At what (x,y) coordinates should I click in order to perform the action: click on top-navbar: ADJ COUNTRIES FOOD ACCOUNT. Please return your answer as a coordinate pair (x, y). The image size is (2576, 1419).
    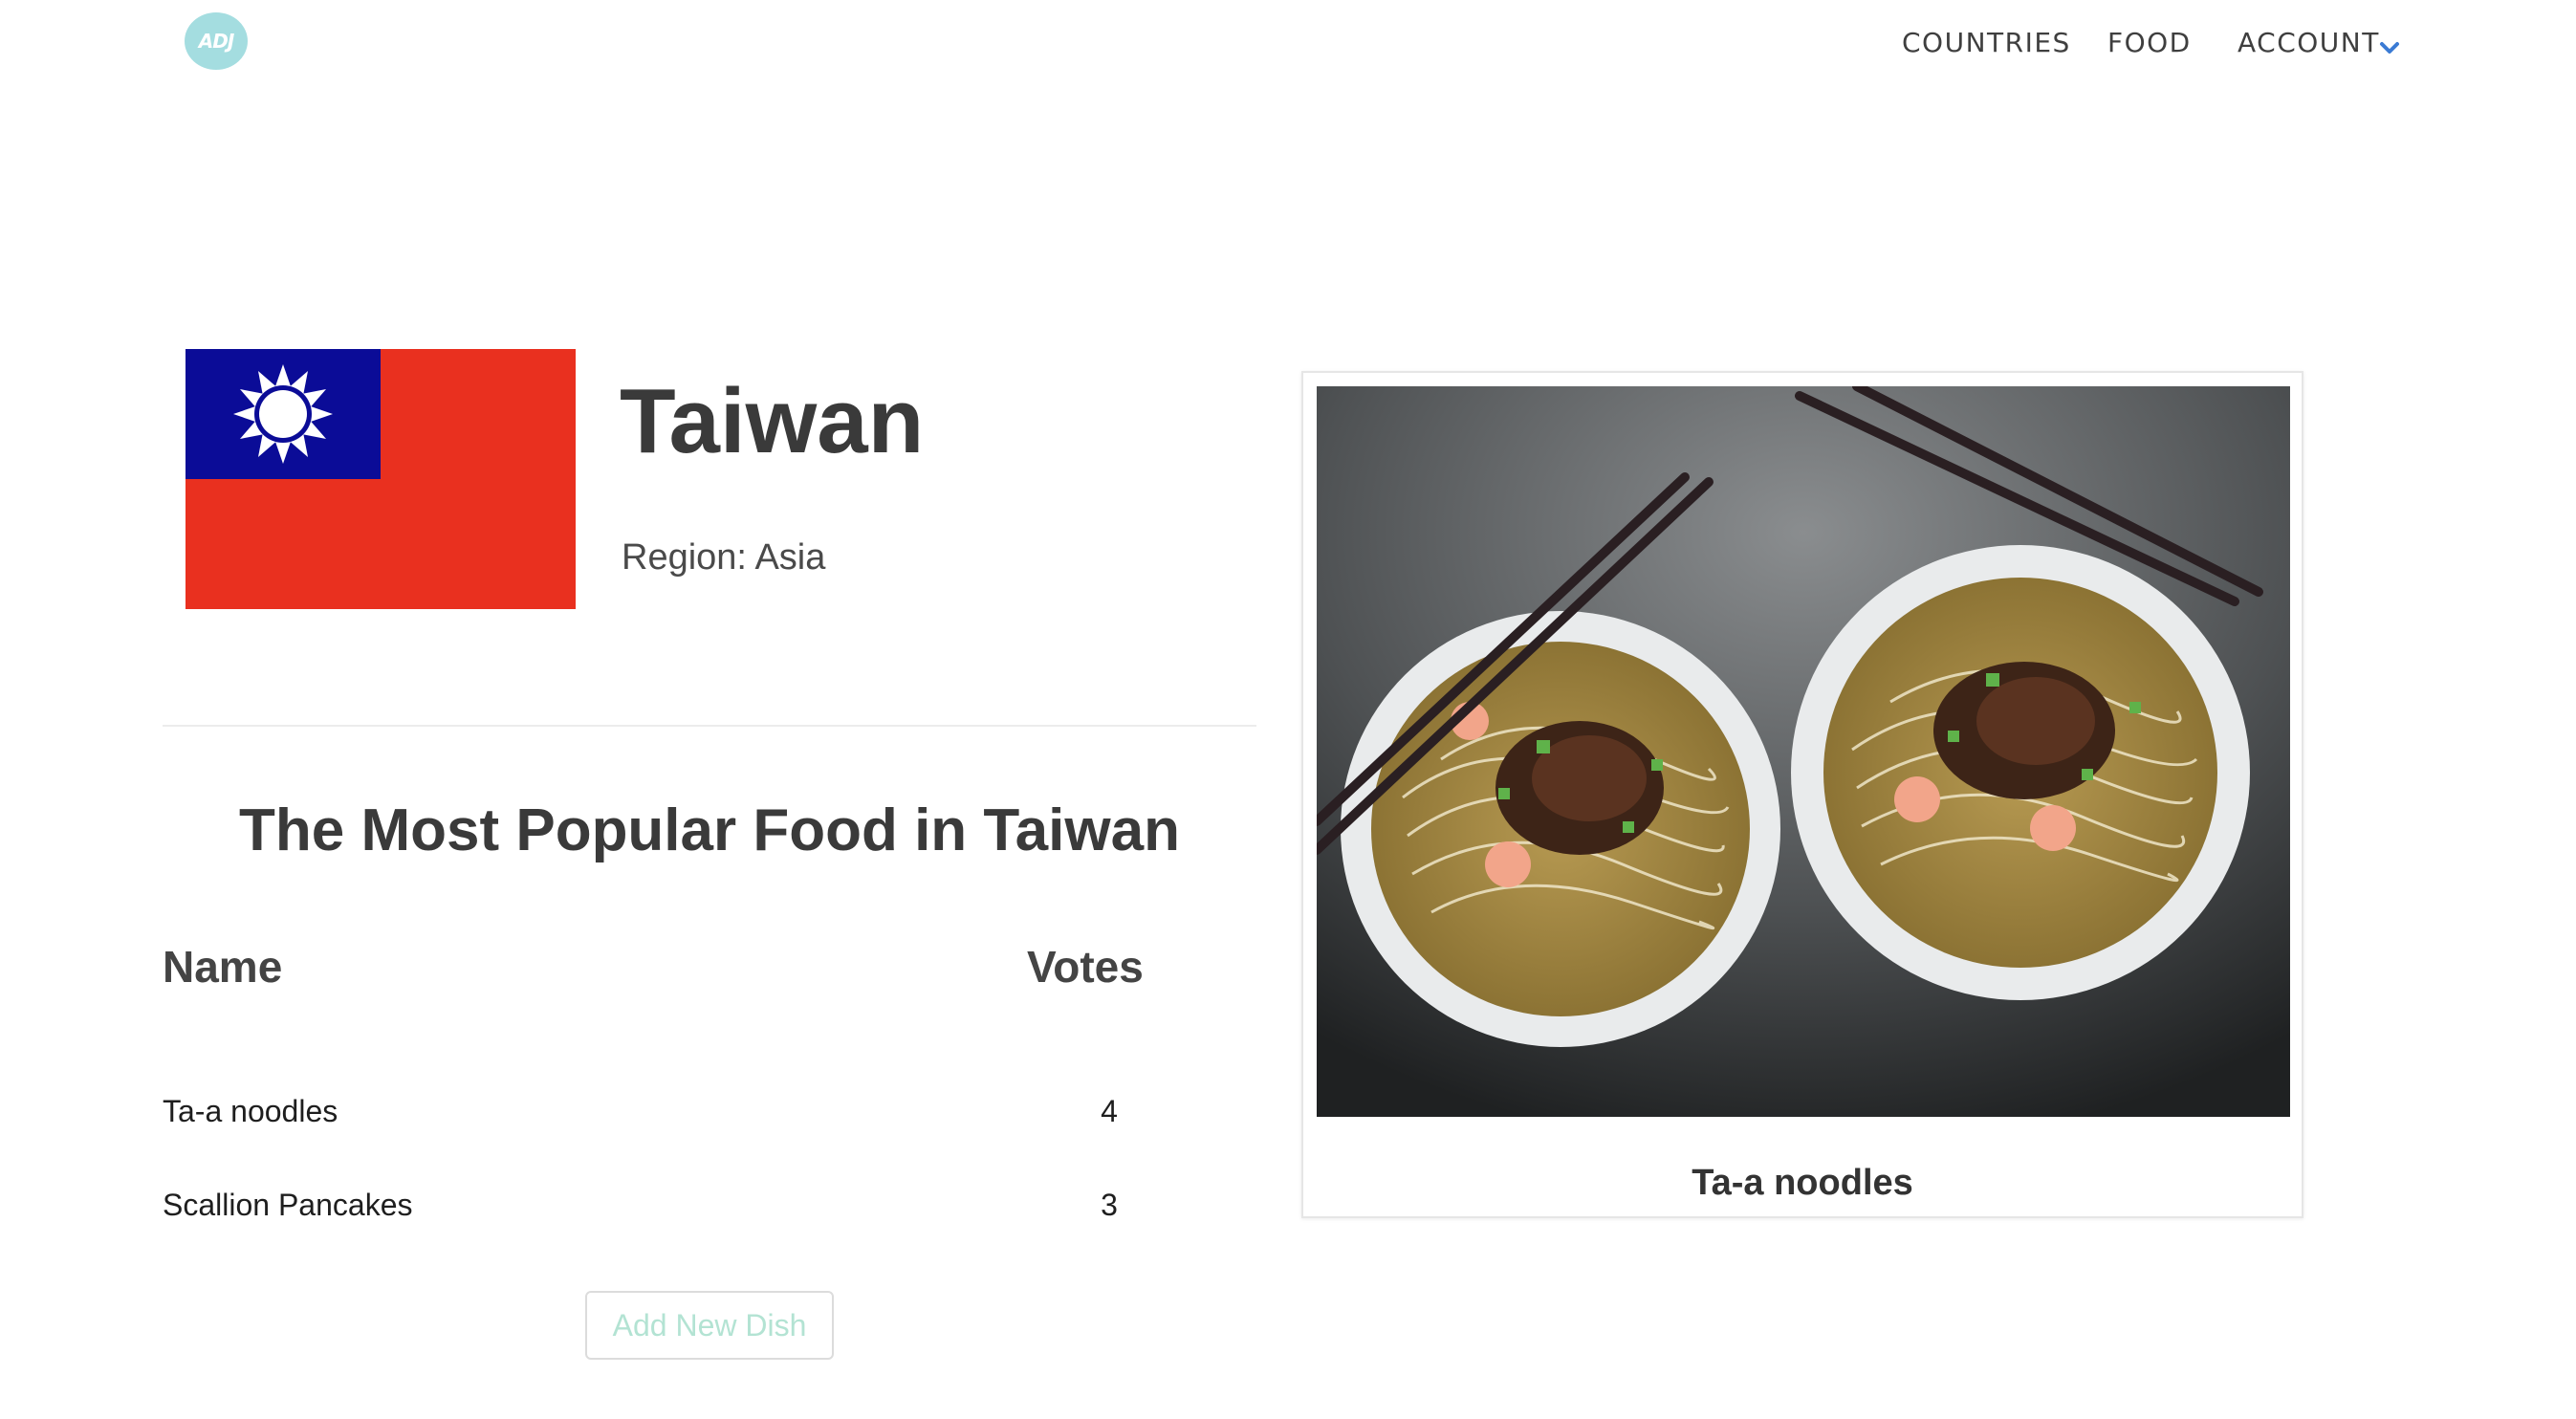
    Looking at the image, I should click on (1288, 44).